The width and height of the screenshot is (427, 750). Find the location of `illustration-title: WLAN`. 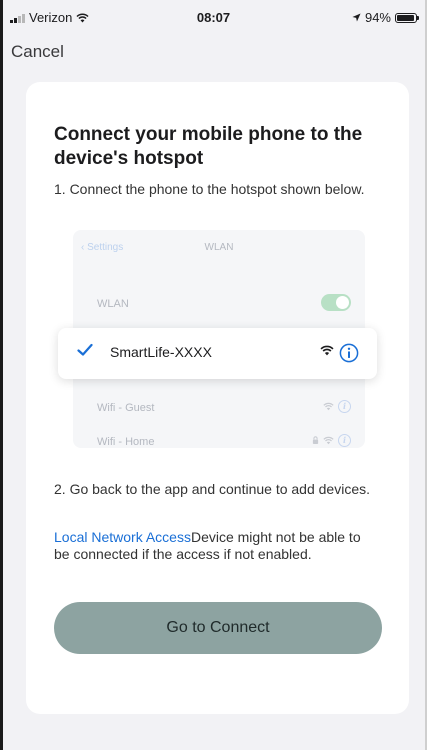

illustration-title: WLAN is located at coordinates (219, 247).